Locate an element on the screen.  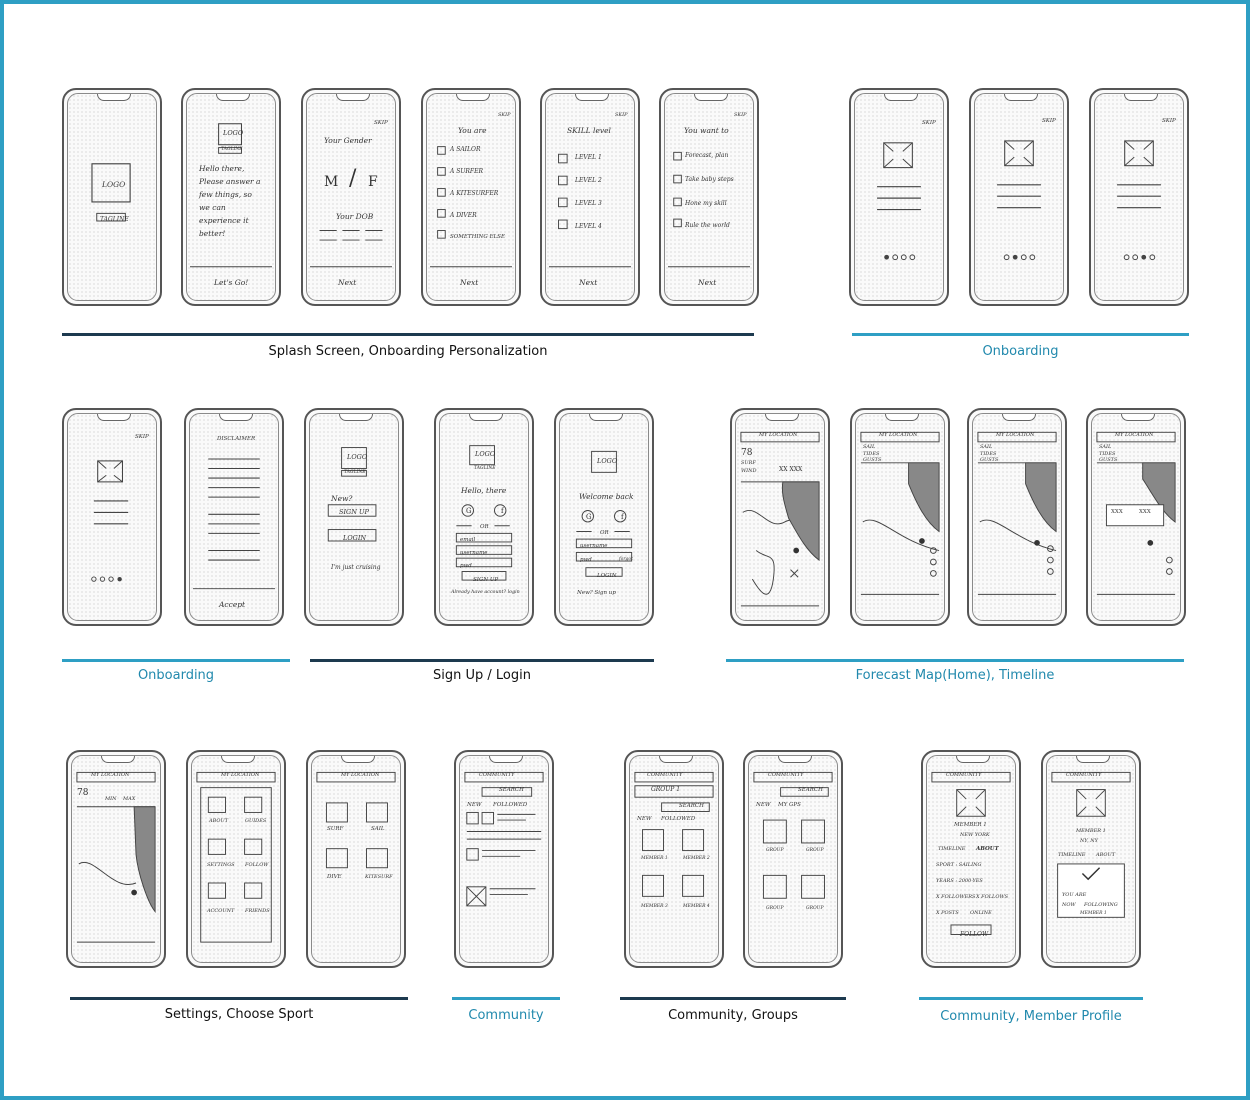
option-diver: A DIVER is located at coordinates (463, 215).